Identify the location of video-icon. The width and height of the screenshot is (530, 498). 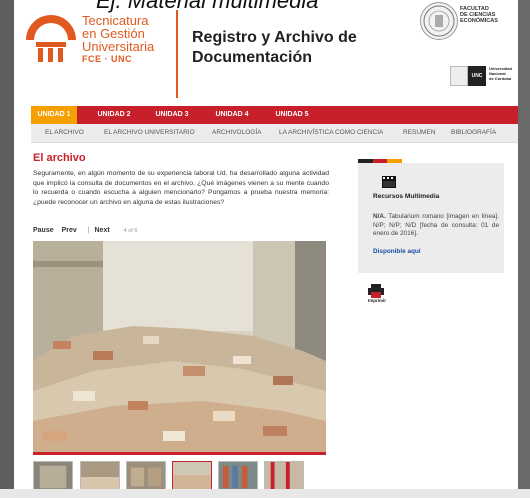
(389, 182).